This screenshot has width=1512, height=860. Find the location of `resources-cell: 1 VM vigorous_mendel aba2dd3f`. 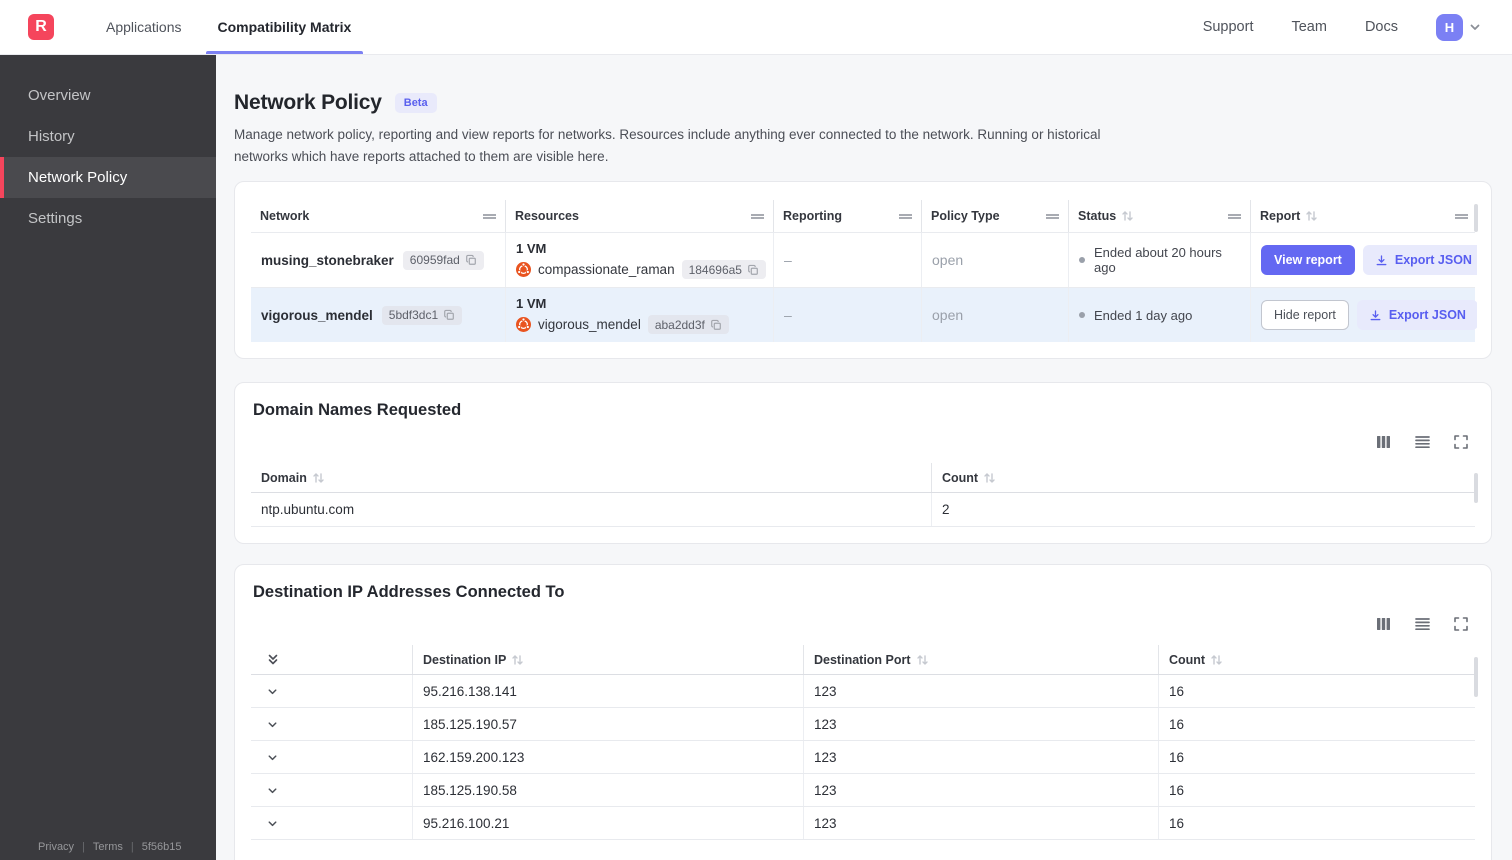

resources-cell: 1 VM vigorous_mendel aba2dd3f is located at coordinates (640, 315).